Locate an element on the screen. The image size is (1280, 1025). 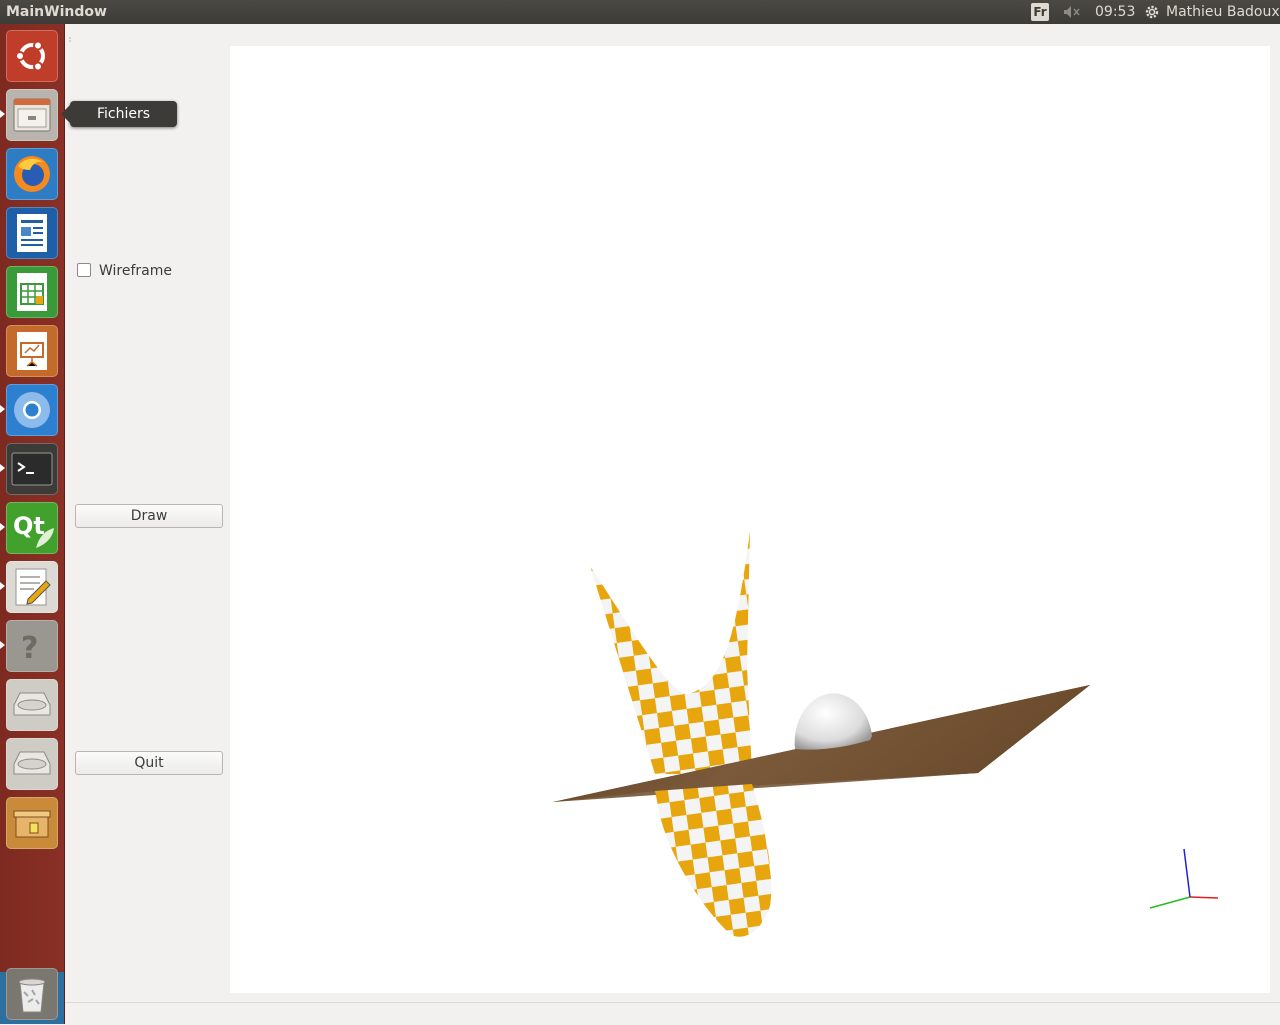
status-bar is located at coordinates (672, 1013).